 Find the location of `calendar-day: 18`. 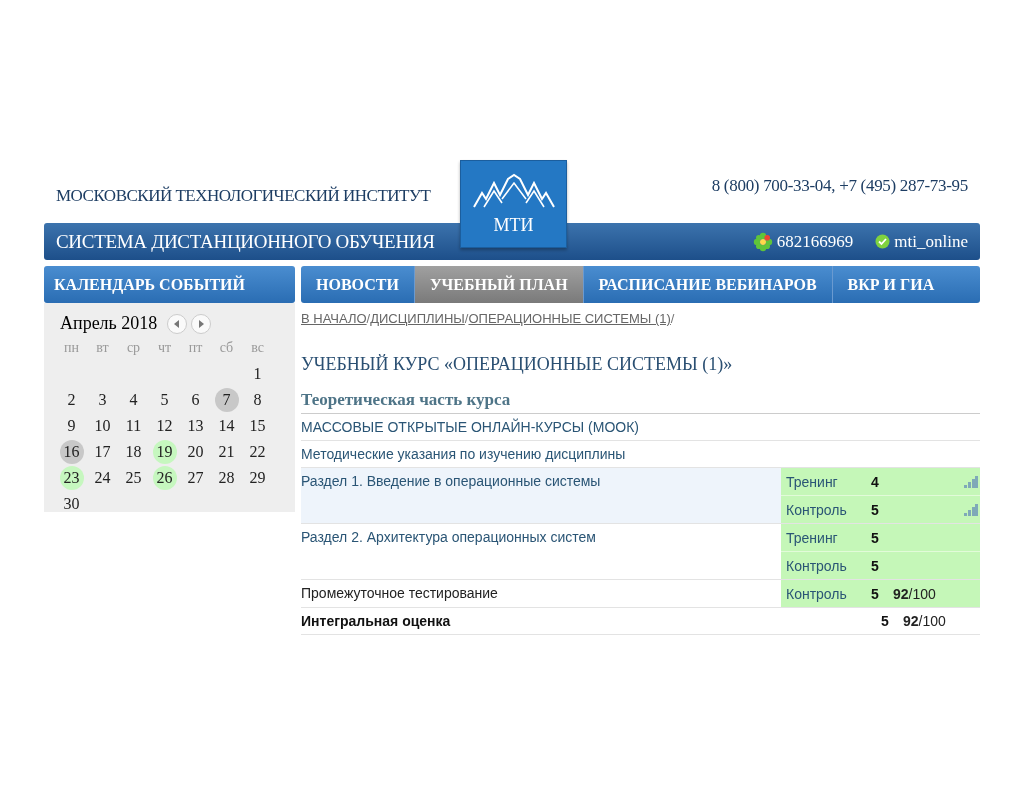

calendar-day: 18 is located at coordinates (133, 452).